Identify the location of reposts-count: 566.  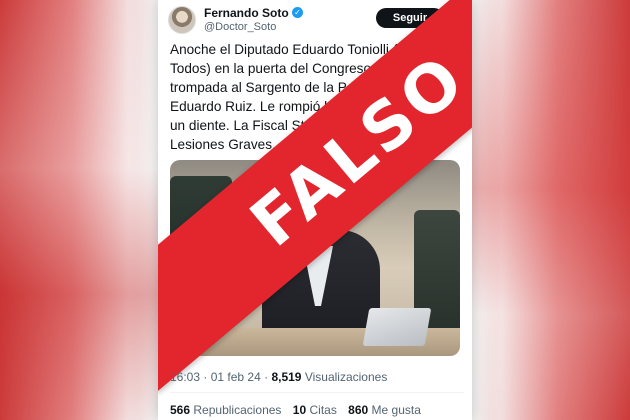
(180, 410).